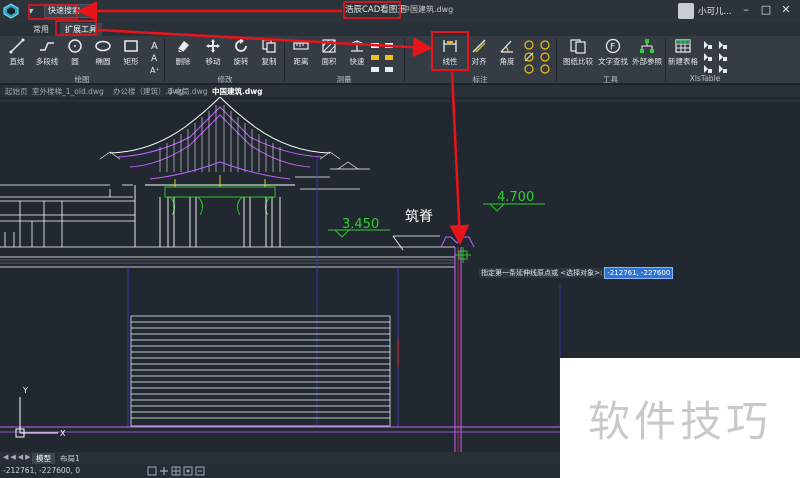 The height and width of the screenshot is (478, 800). Describe the element at coordinates (213, 61) in the screenshot. I see `move-label: 移动` at that location.